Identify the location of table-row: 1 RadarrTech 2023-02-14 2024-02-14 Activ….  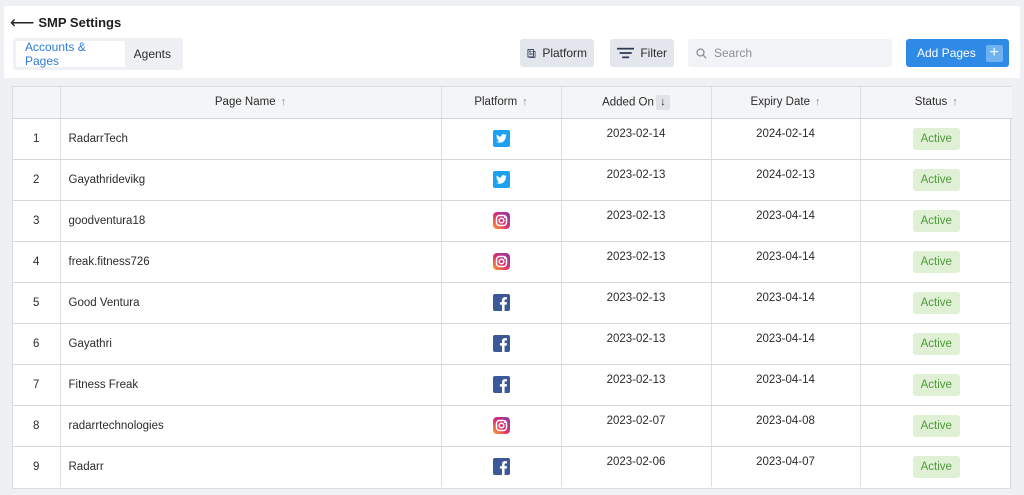
(512, 139).